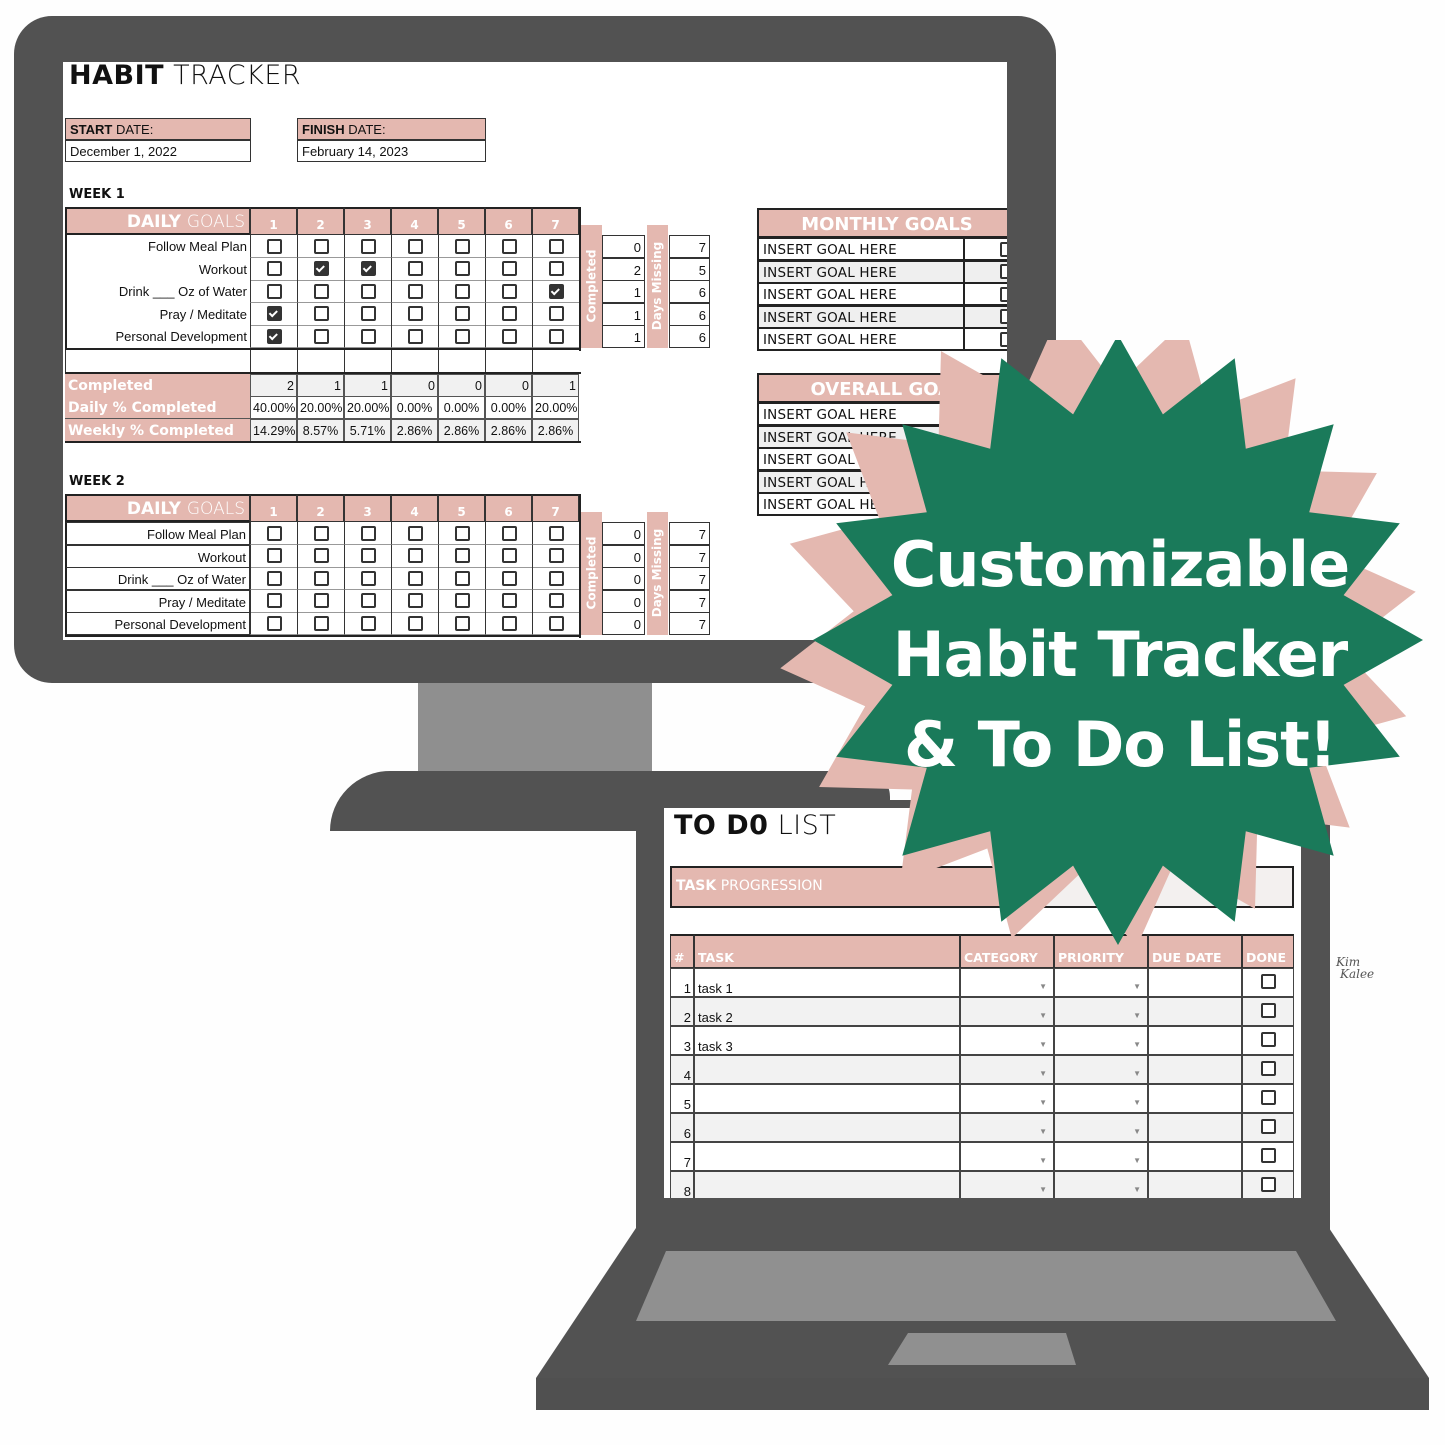 This screenshot has height=1445, width=1445. I want to click on task-input: task 1, so click(827, 982).